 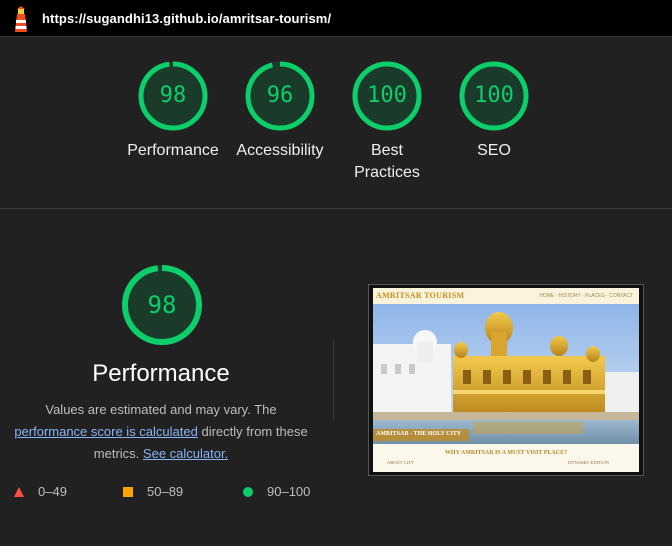 I want to click on legend-fail: 0–49, so click(x=40, y=491).